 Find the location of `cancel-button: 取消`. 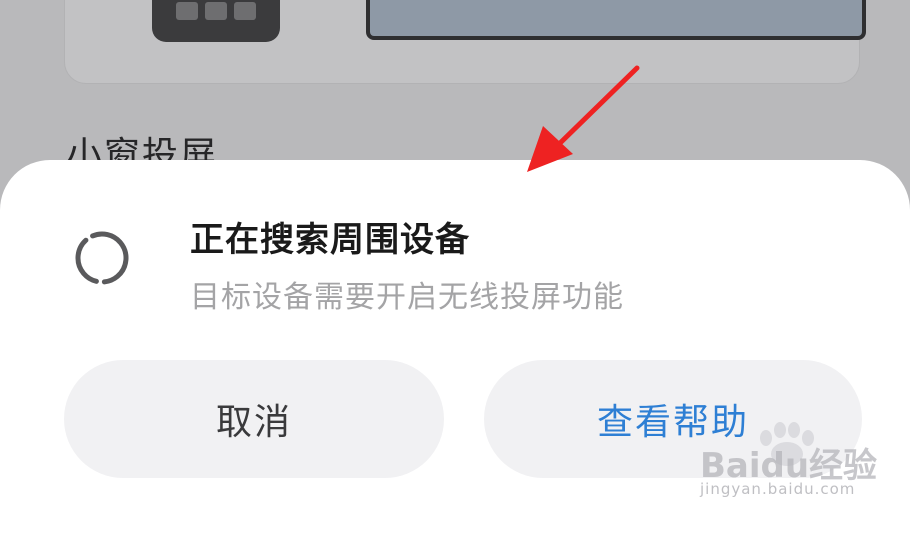

cancel-button: 取消 is located at coordinates (254, 419).